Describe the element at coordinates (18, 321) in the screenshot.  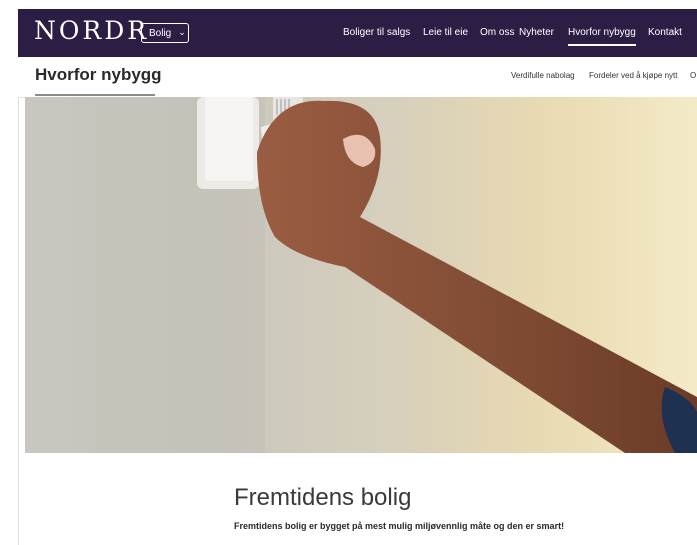
I see `left-divider` at that location.